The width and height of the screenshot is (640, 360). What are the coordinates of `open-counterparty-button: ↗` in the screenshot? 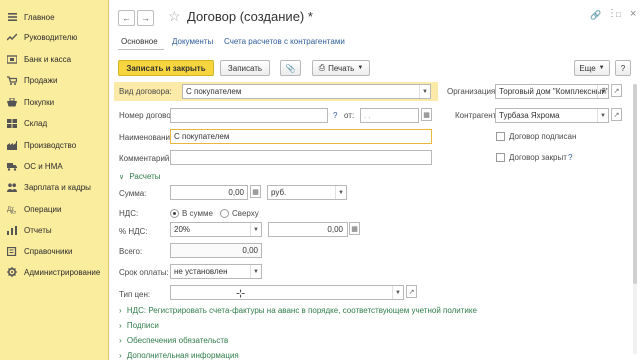 It's located at (616, 114).